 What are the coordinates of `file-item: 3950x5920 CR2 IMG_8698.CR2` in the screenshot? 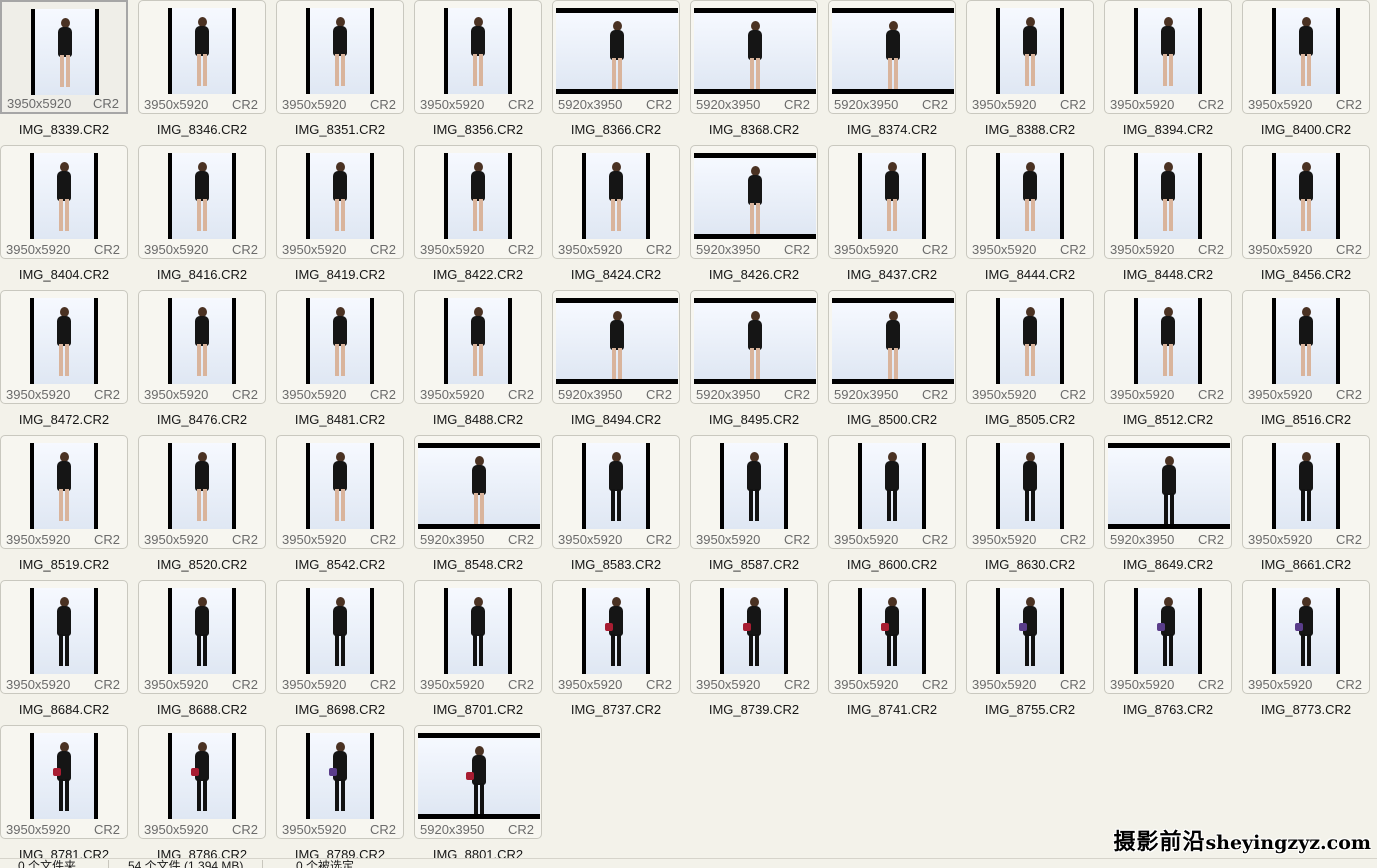 It's located at (345, 652).